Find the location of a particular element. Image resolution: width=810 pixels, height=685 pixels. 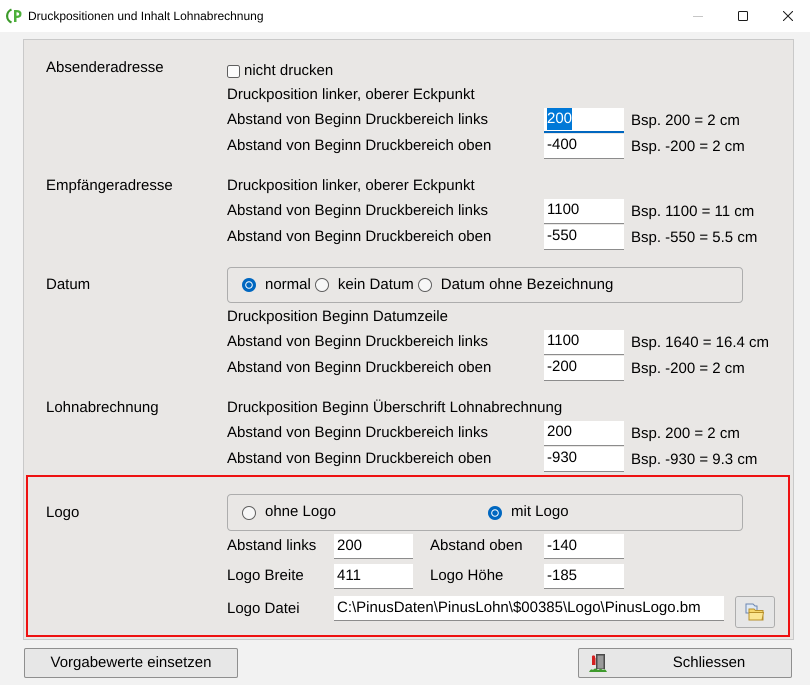

door-icon is located at coordinates (598, 663).